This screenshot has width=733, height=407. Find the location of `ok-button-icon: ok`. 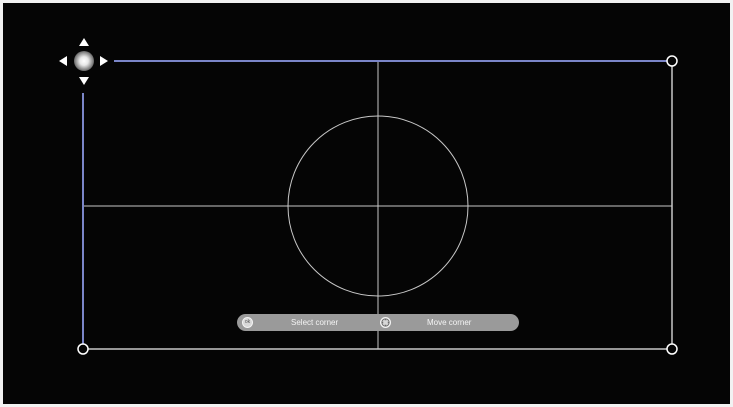

ok-button-icon: ok is located at coordinates (247, 322).